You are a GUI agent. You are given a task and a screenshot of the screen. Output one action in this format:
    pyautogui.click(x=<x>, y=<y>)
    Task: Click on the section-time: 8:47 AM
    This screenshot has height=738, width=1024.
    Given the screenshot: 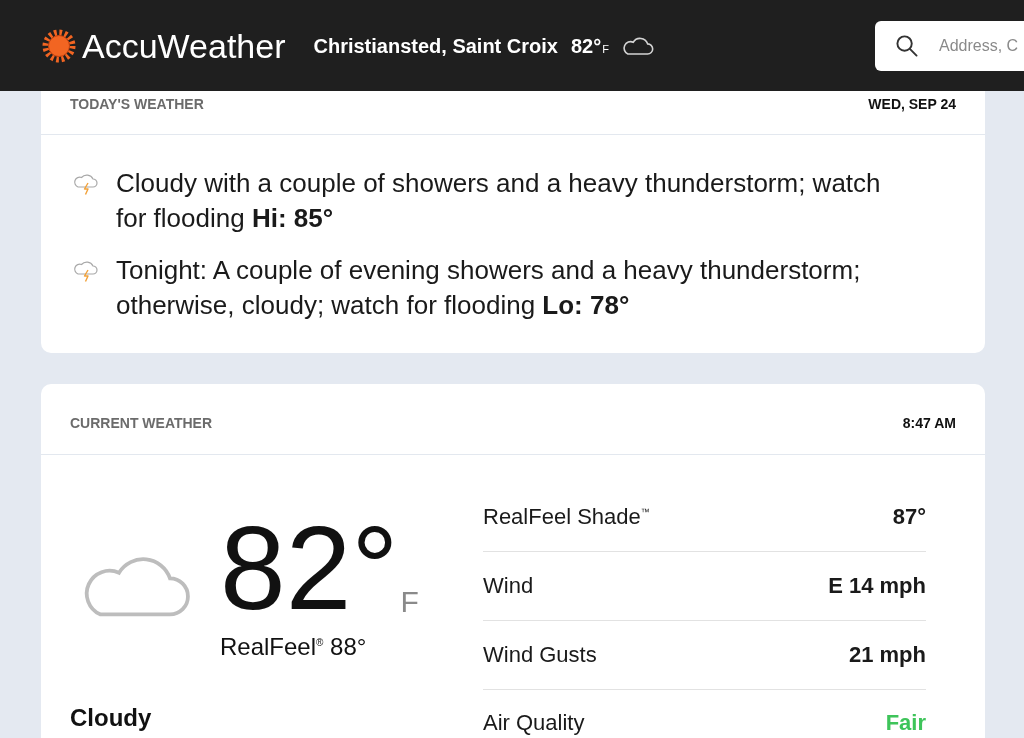 What is the action you would take?
    pyautogui.click(x=929, y=423)
    